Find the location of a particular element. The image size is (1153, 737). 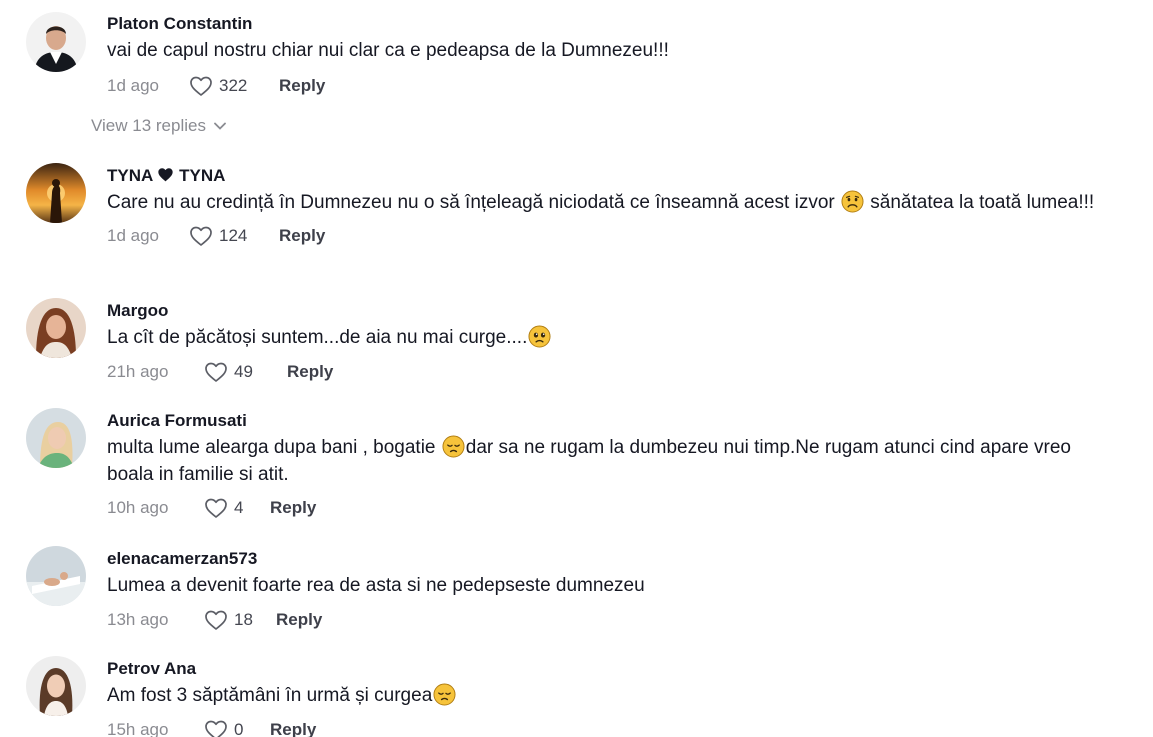

sad-face-emoji is located at coordinates (852, 201).